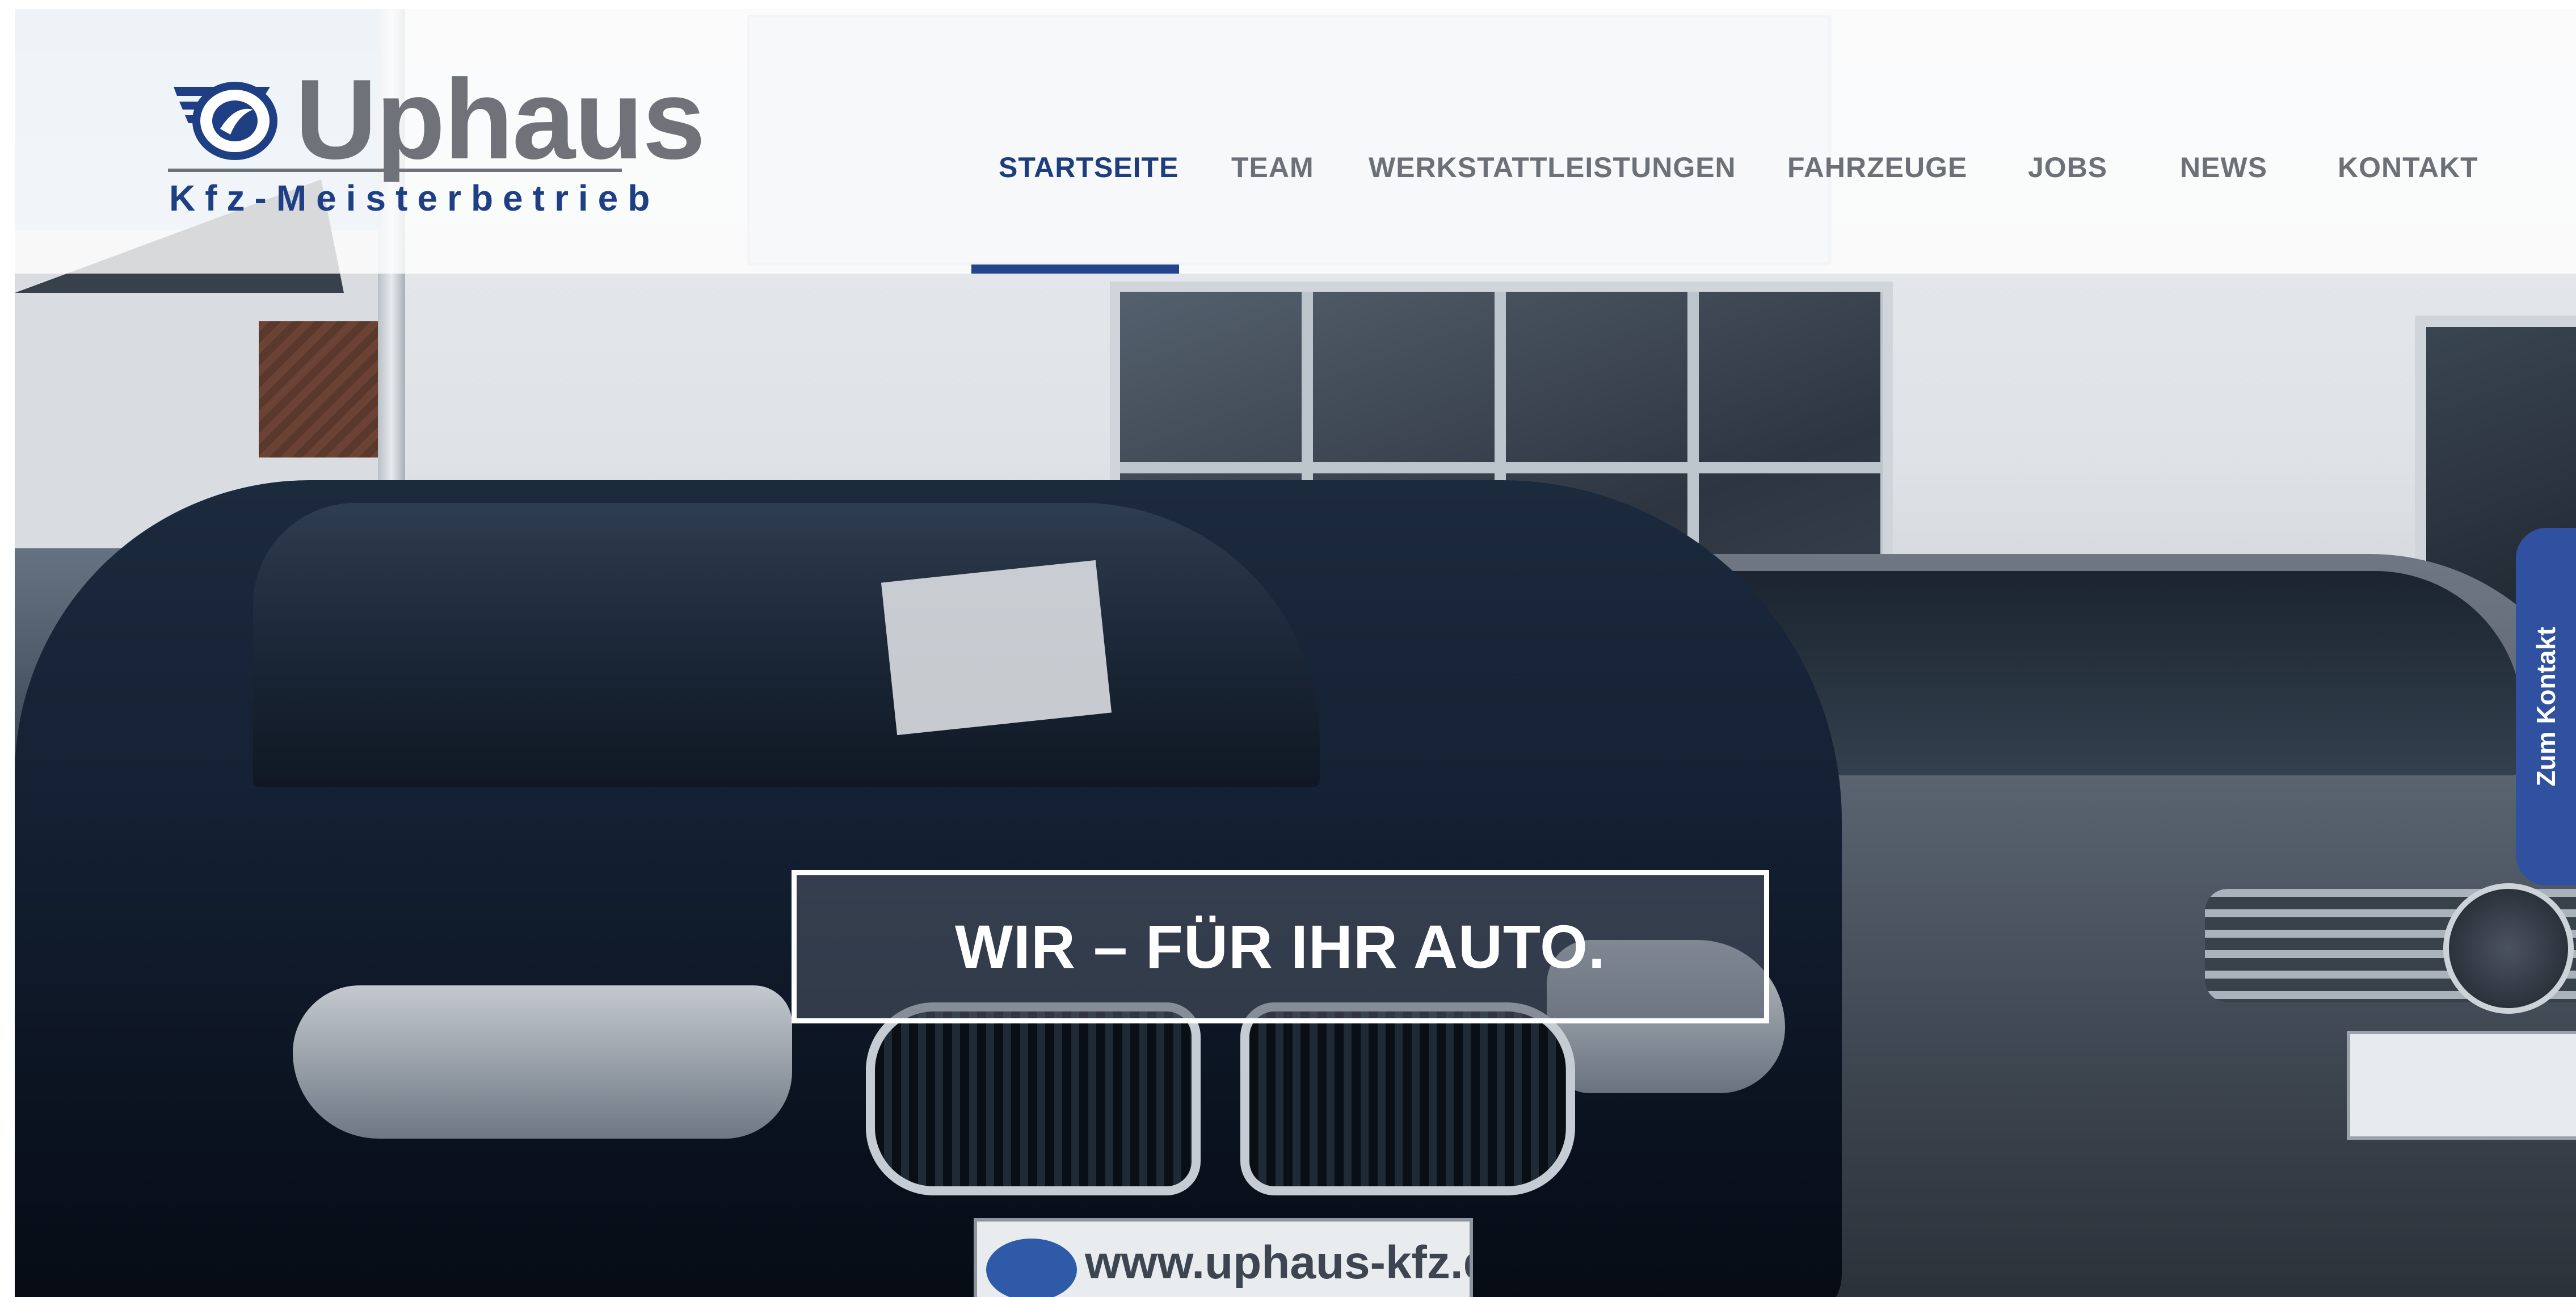 The height and width of the screenshot is (1297, 2576). What do you see at coordinates (1877, 167) in the screenshot?
I see `nav-item-fahrzeuge: FAHRZEUGE` at bounding box center [1877, 167].